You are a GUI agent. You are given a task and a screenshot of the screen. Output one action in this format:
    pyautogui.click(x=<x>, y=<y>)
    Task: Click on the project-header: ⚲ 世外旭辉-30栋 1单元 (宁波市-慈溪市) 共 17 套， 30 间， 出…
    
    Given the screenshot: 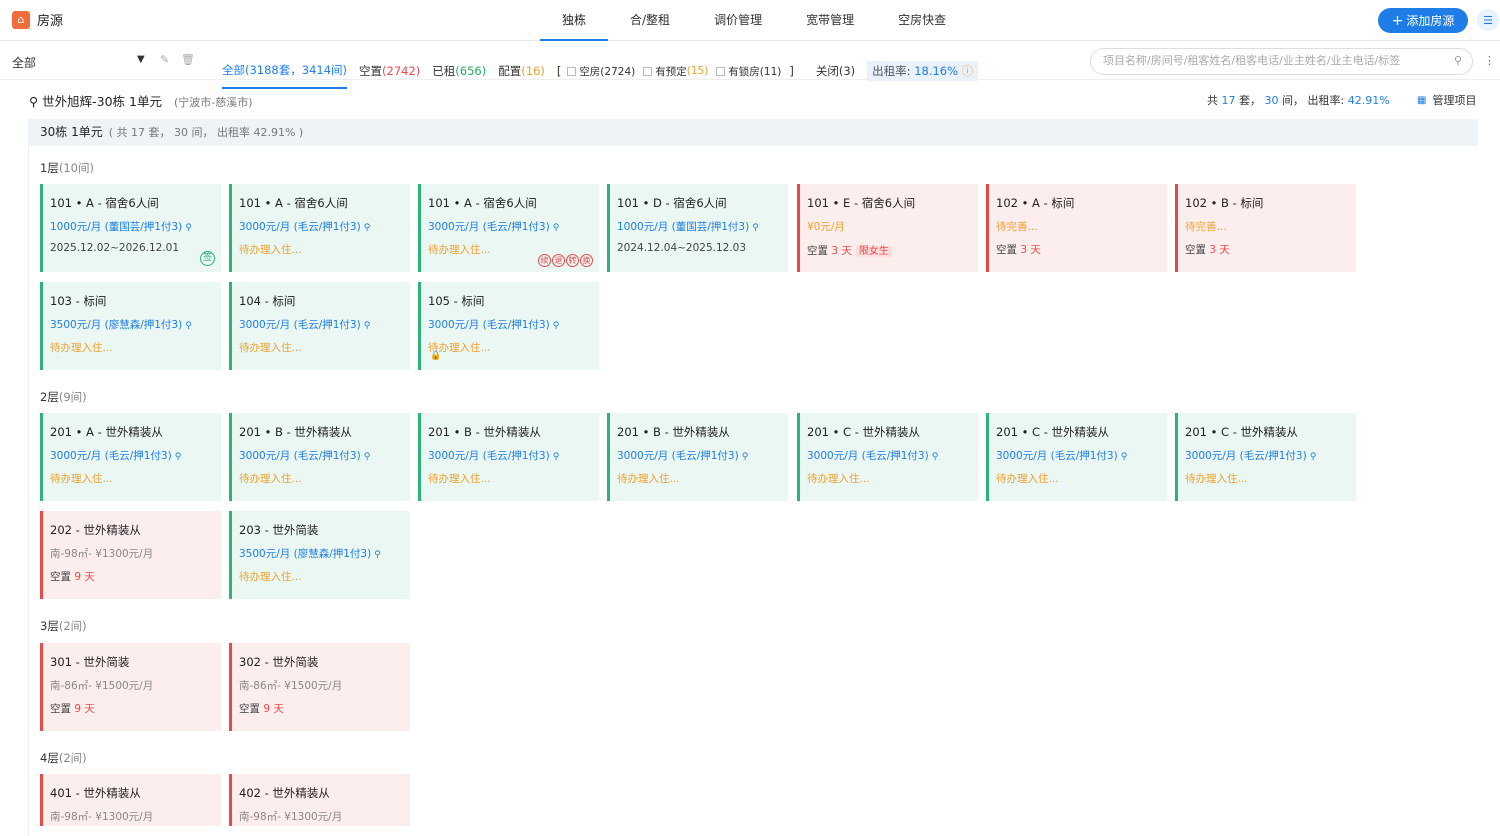 What is the action you would take?
    pyautogui.click(x=755, y=99)
    